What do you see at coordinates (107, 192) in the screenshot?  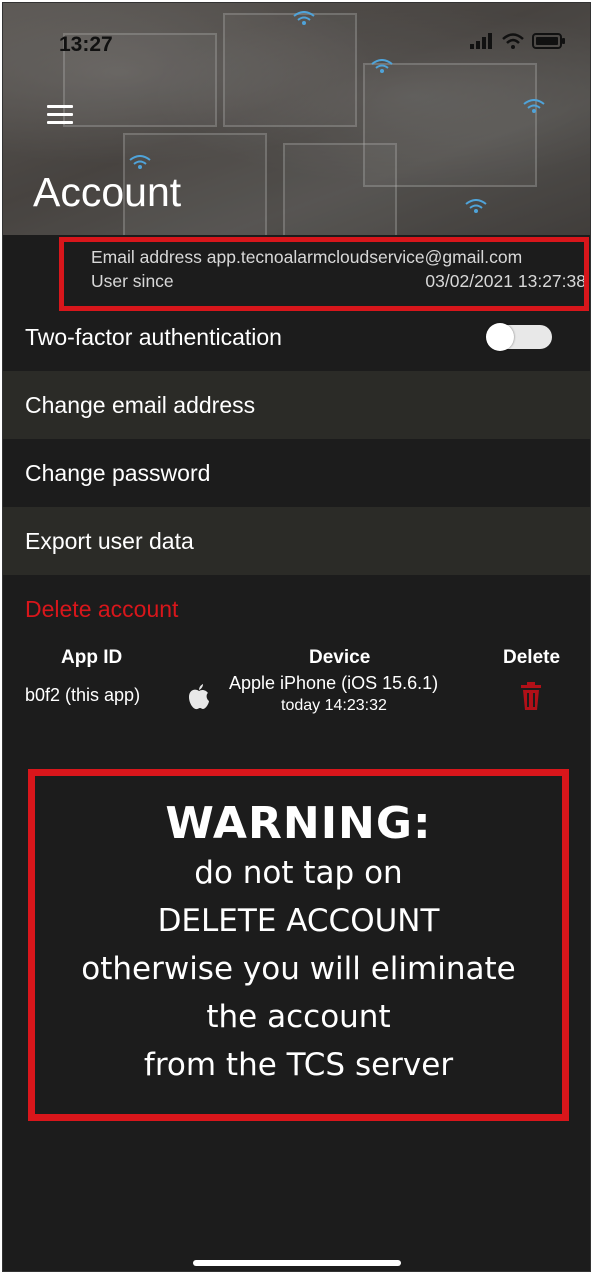 I see `page-title: Account` at bounding box center [107, 192].